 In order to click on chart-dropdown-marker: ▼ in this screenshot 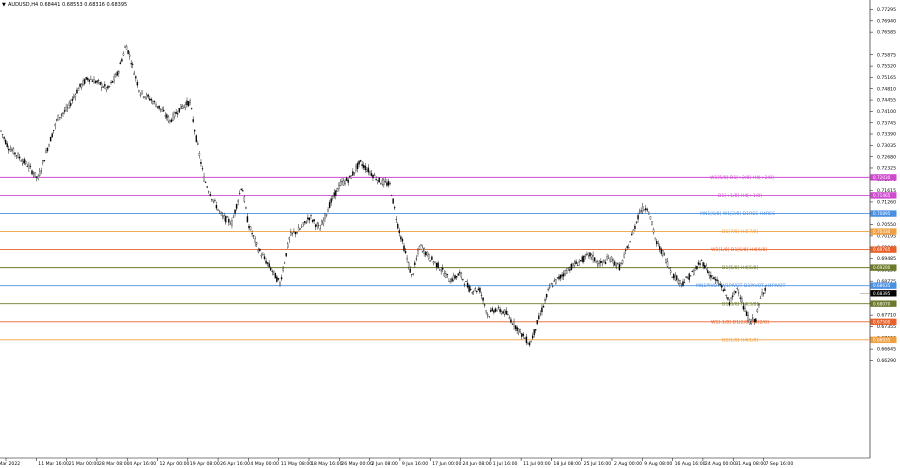, I will do `click(4, 5)`.